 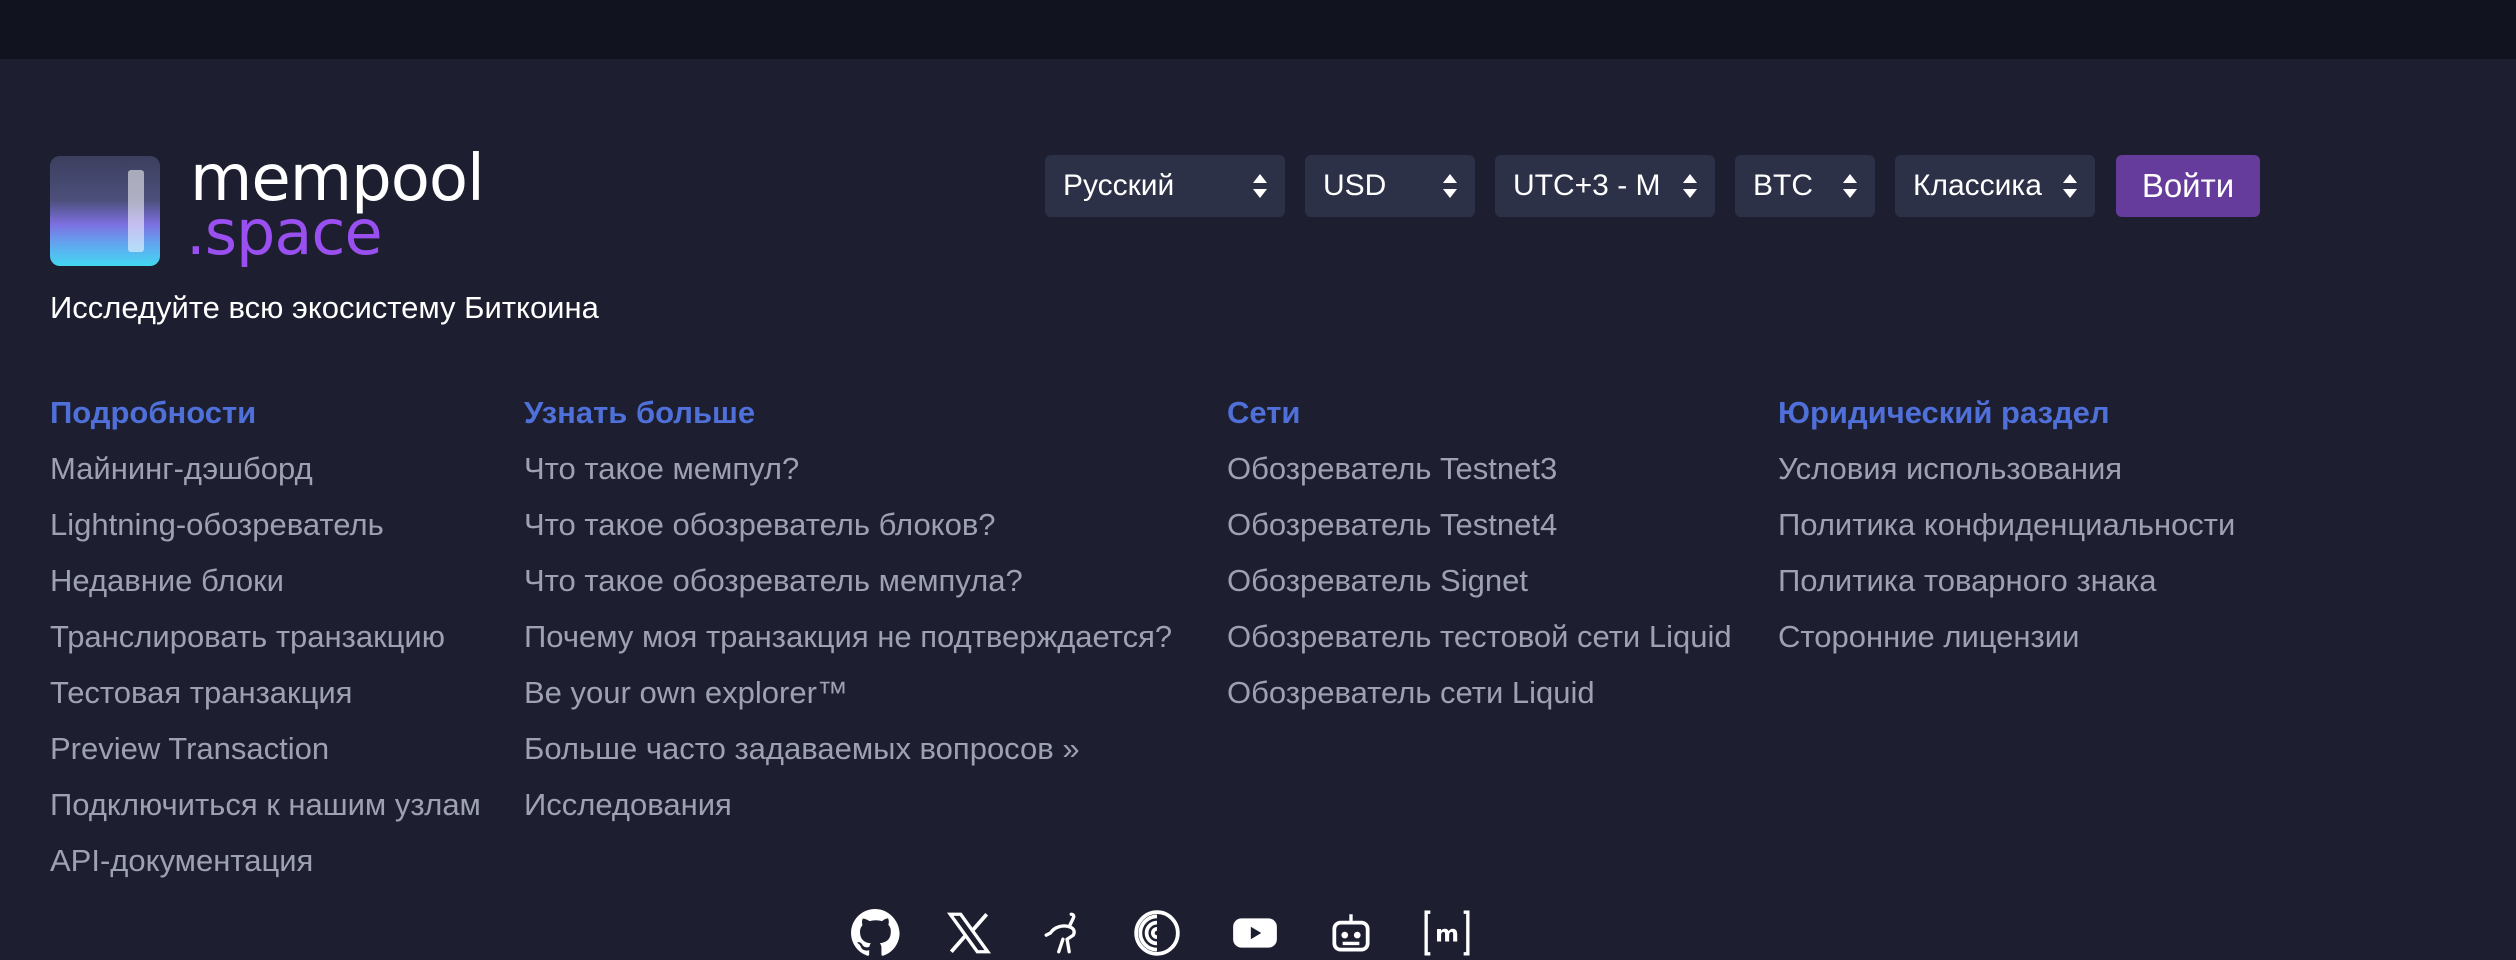 I want to click on footer-link: Политика товарного знака, so click(x=2006, y=589).